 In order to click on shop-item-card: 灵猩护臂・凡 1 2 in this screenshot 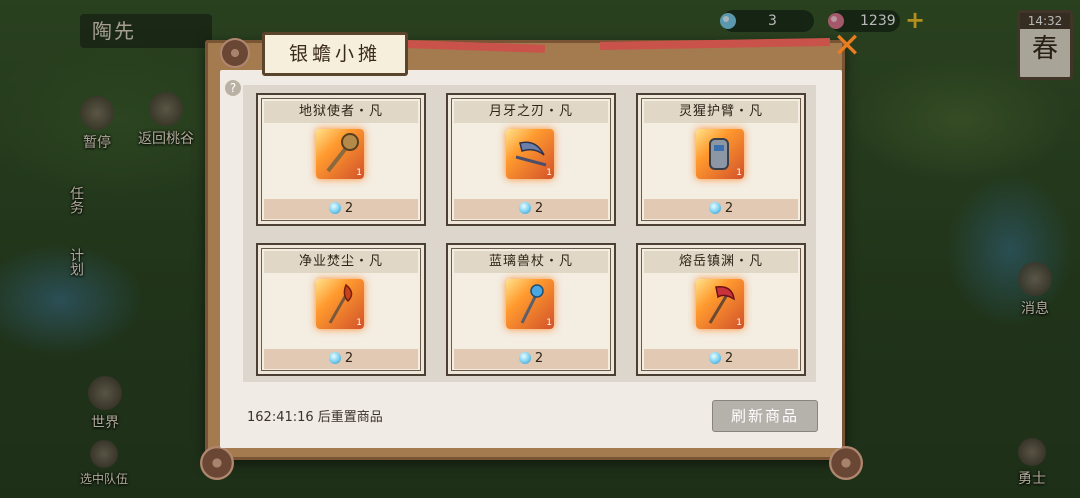, I will do `click(721, 159)`.